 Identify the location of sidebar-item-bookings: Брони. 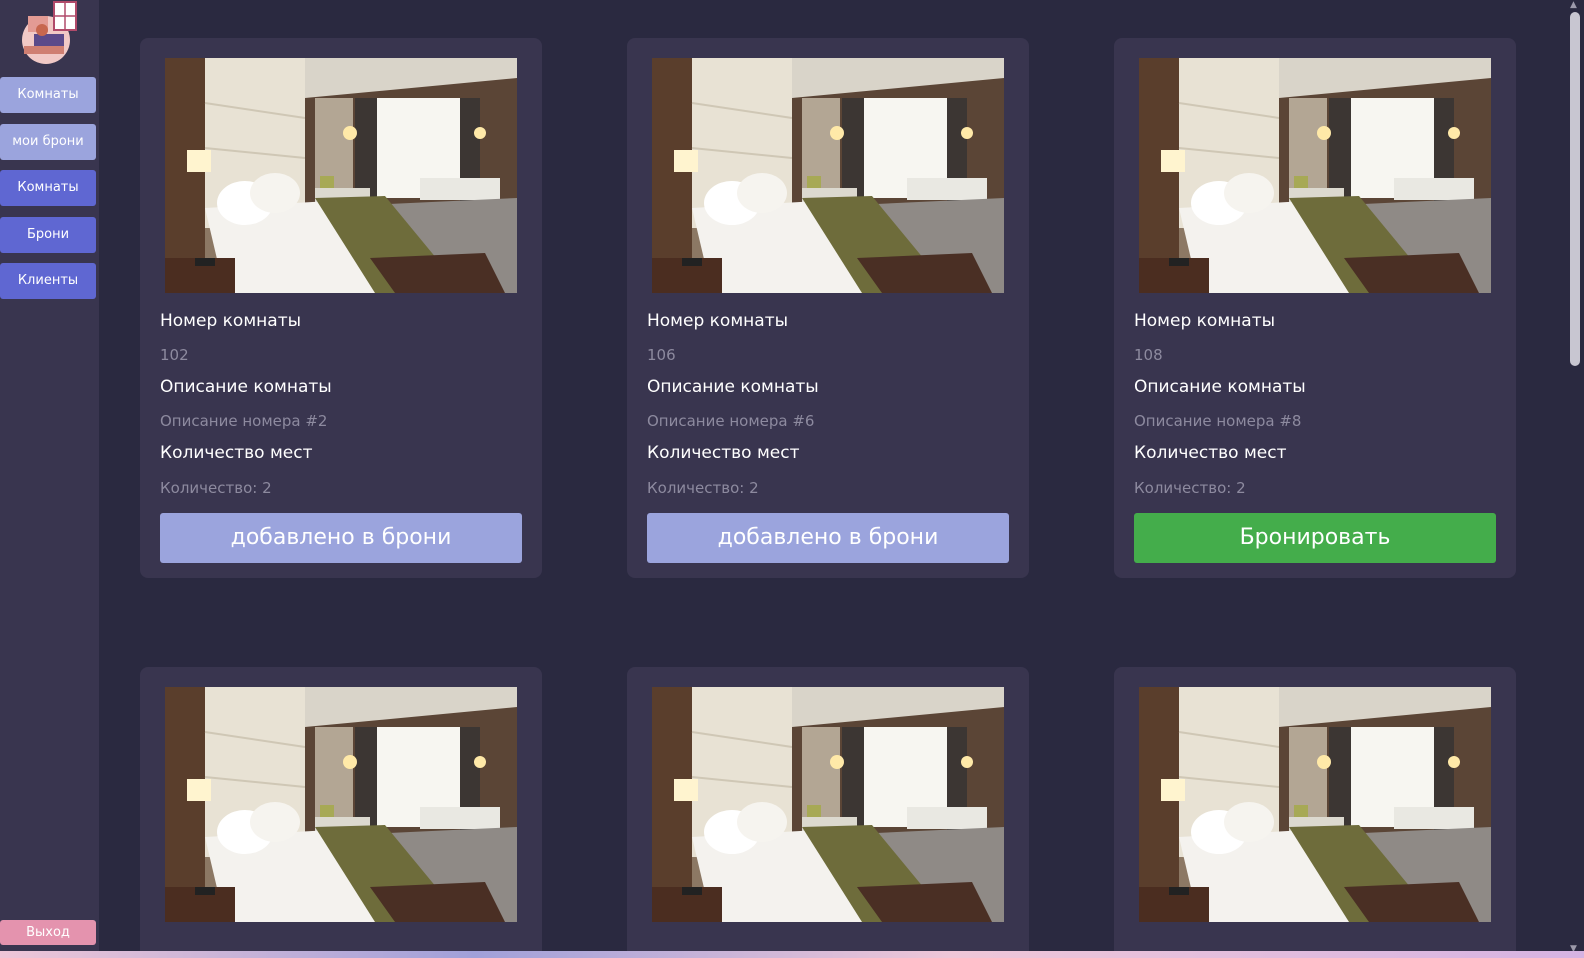
(48, 235).